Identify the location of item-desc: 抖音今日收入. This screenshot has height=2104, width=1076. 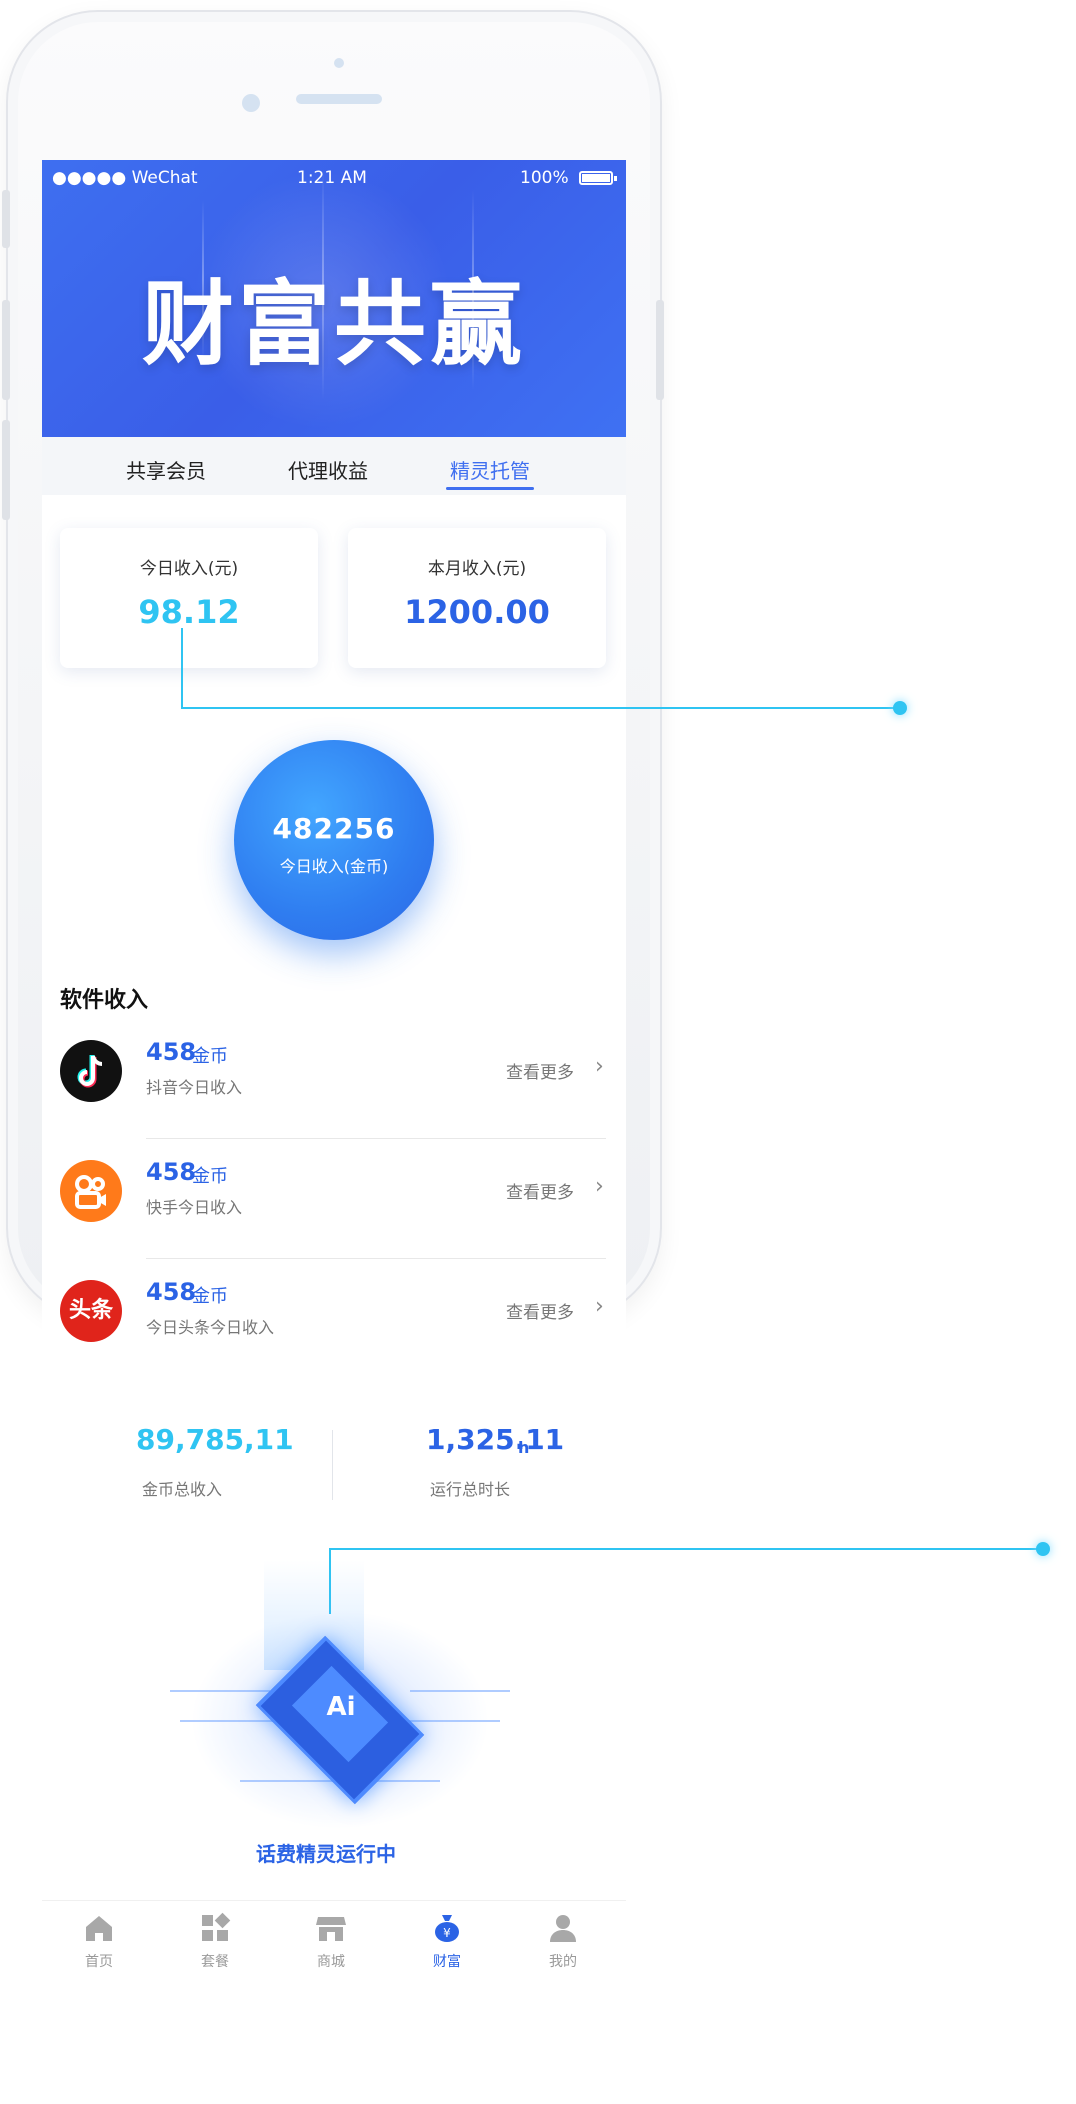
(194, 1087).